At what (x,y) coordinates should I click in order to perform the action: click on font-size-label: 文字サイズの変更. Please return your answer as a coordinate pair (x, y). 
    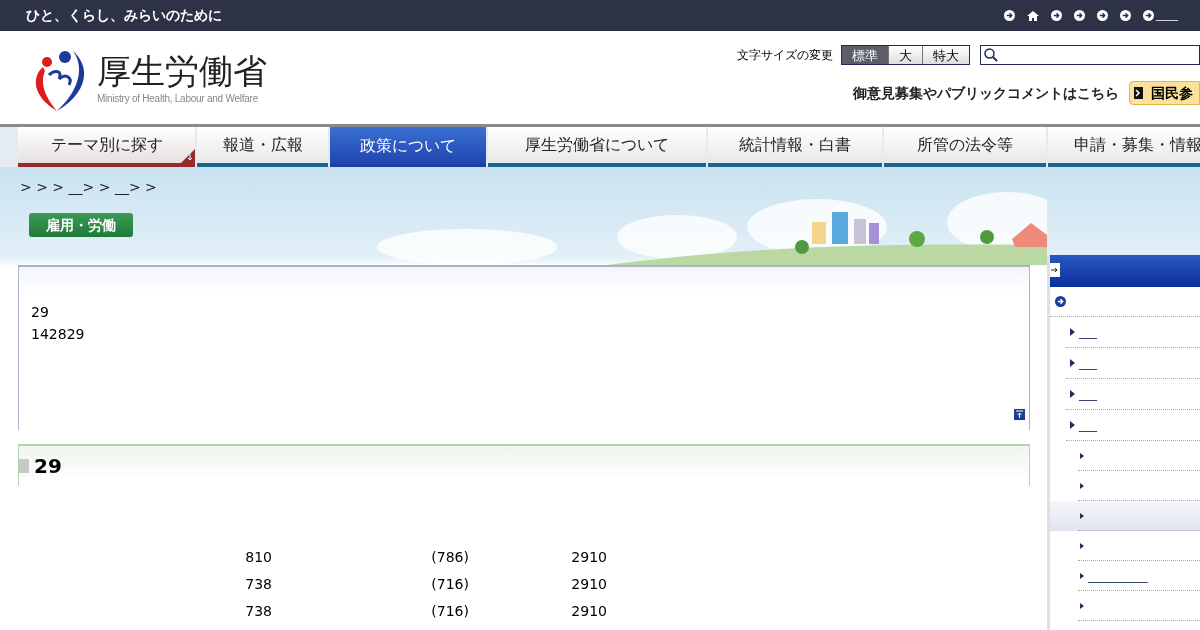
    Looking at the image, I should click on (785, 55).